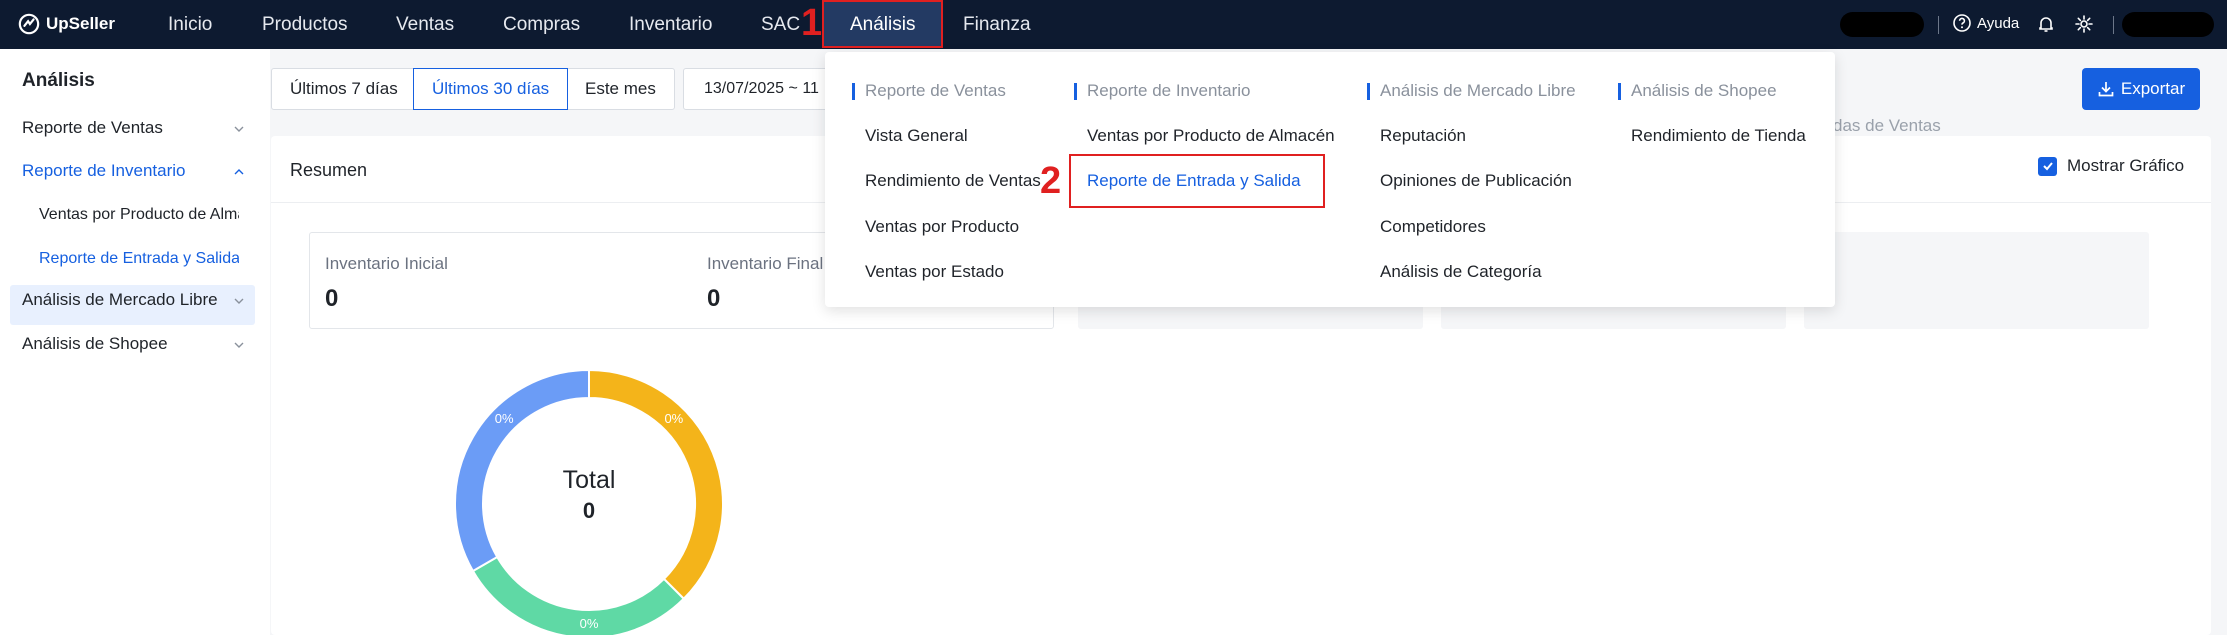 This screenshot has width=2227, height=635. Describe the element at coordinates (812, 23) in the screenshot. I see `annotation-step-1: 1` at that location.